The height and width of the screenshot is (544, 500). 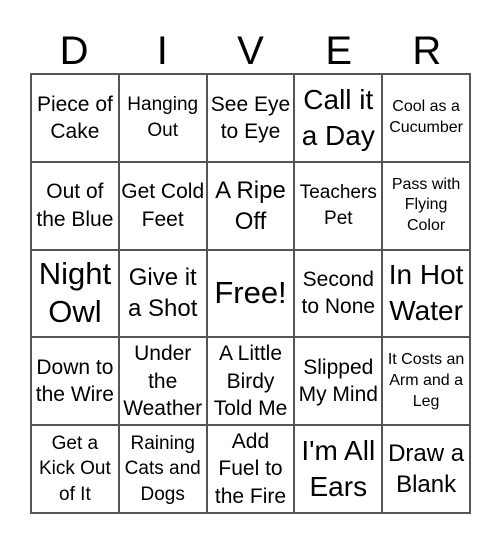 I want to click on bingo-cell: Down to the Wire, so click(x=75, y=381).